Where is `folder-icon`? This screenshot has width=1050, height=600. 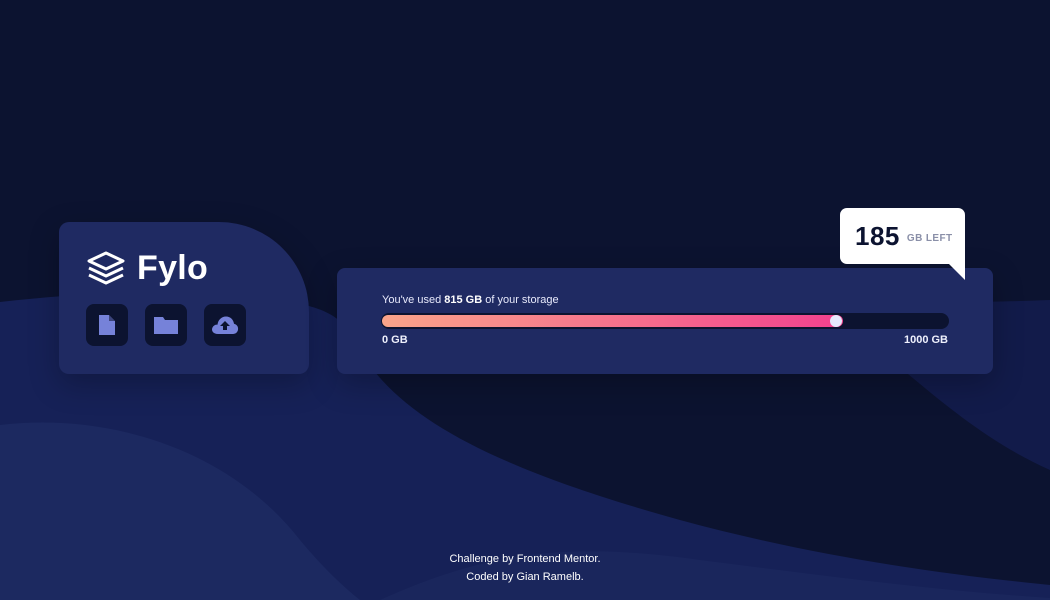
folder-icon is located at coordinates (166, 325).